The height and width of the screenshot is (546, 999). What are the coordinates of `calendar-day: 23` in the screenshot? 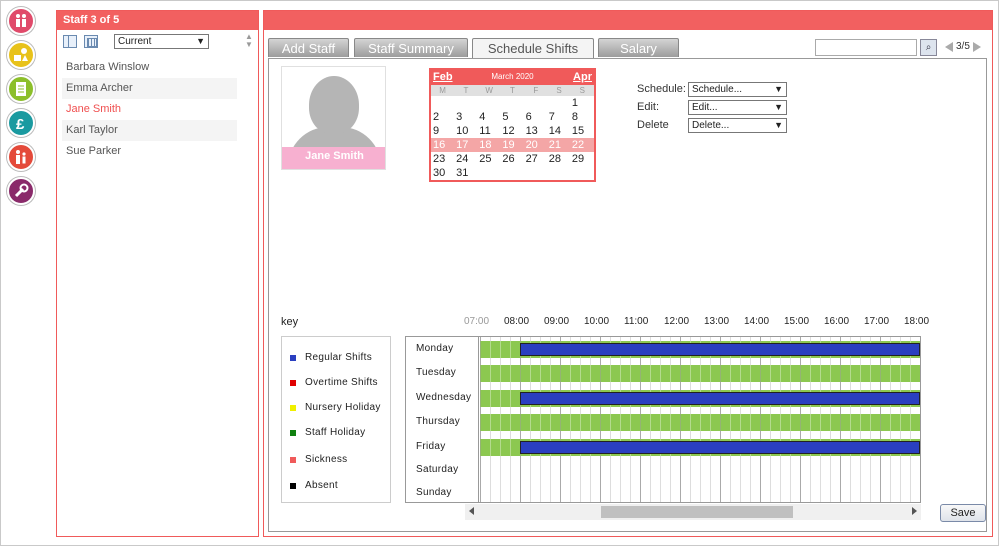 It's located at (443, 159).